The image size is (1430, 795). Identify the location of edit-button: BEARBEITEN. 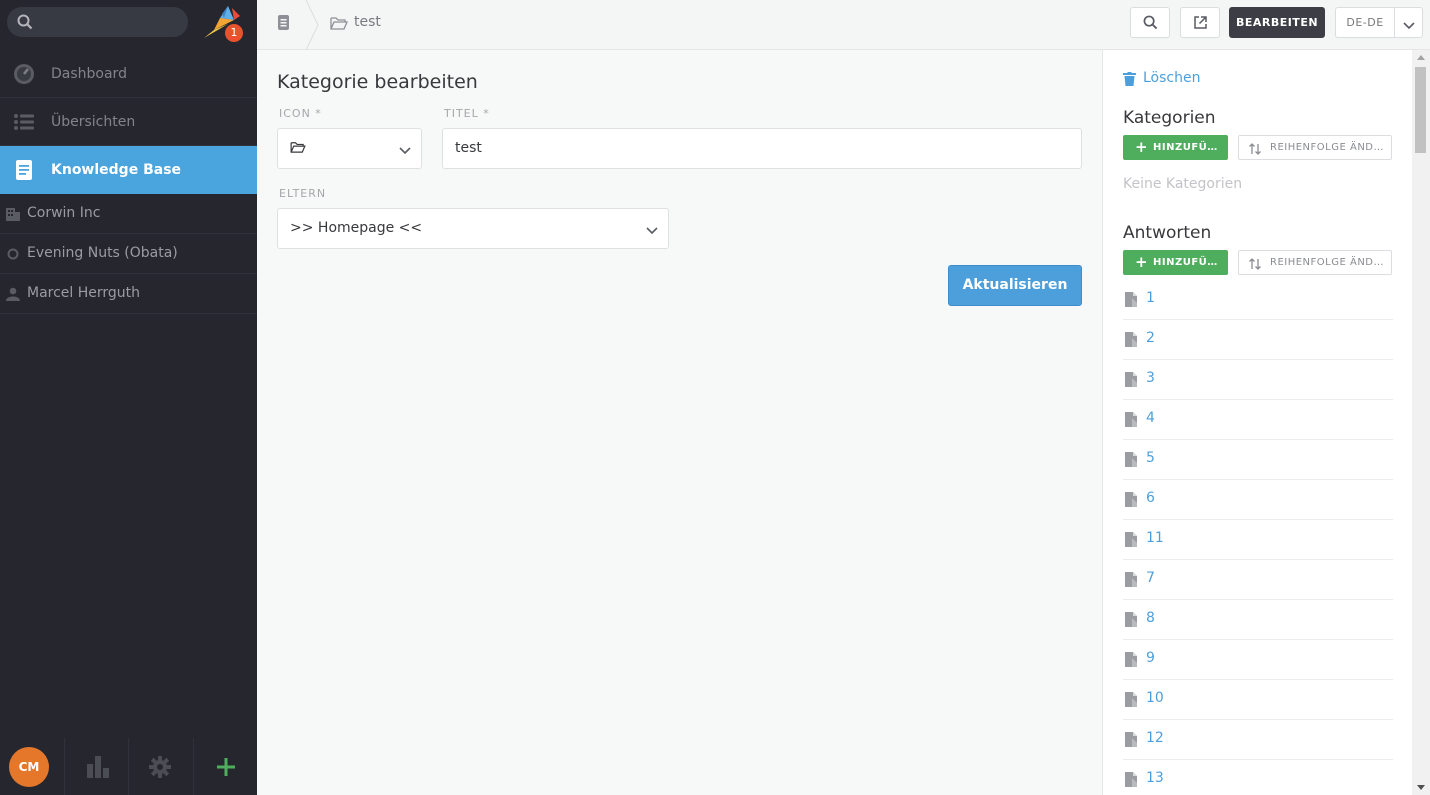
(1277, 22).